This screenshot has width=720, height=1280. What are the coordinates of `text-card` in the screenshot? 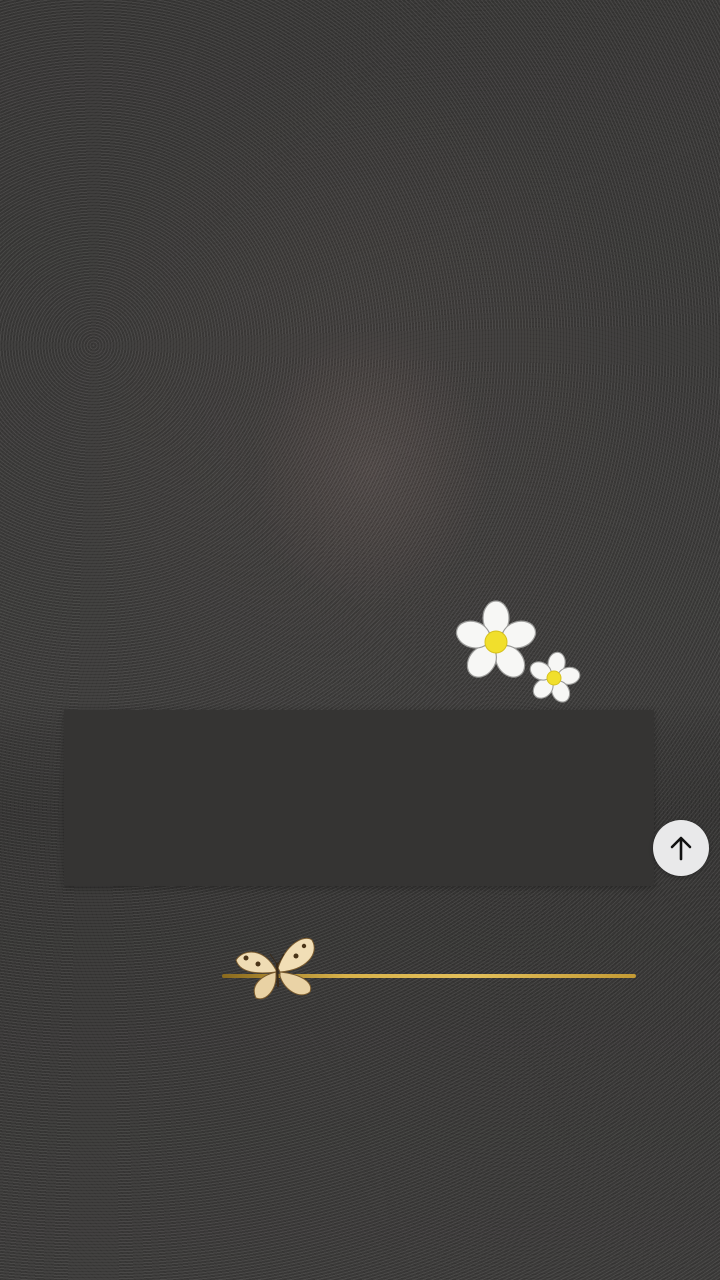 It's located at (359, 798).